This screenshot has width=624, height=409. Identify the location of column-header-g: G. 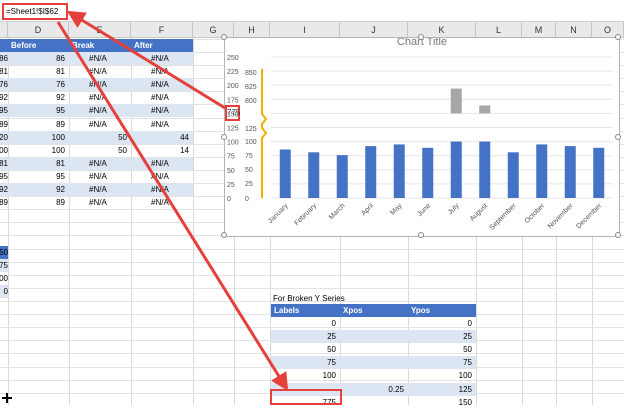
(213, 30).